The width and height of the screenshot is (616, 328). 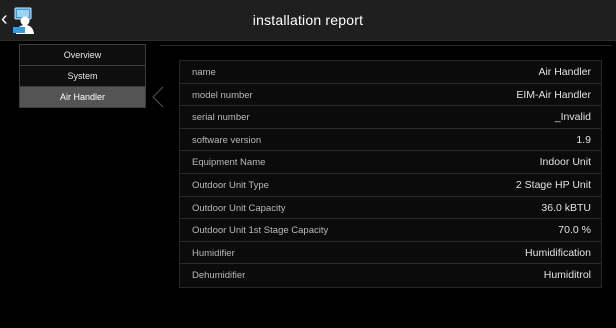 I want to click on row-value: Humidification, so click(x=558, y=252).